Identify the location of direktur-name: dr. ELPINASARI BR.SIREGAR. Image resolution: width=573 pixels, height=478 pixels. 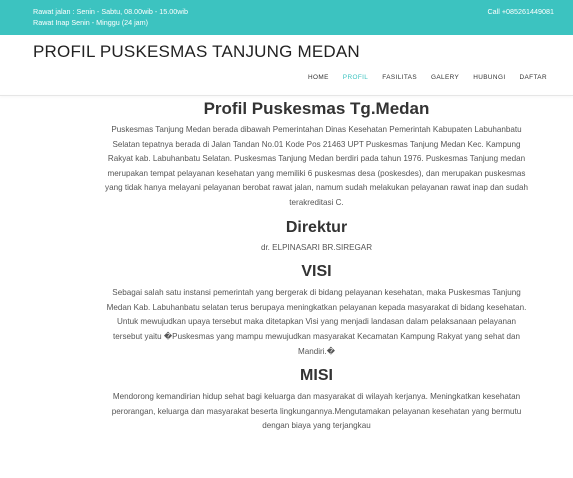
(316, 247).